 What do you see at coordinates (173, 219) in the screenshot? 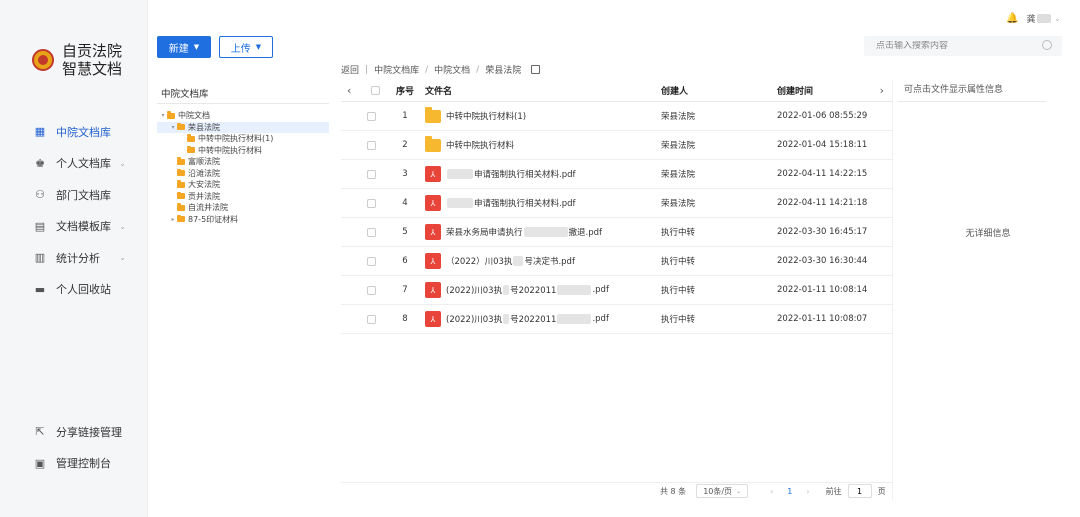
I see `caret-right-icon: ▸` at bounding box center [173, 219].